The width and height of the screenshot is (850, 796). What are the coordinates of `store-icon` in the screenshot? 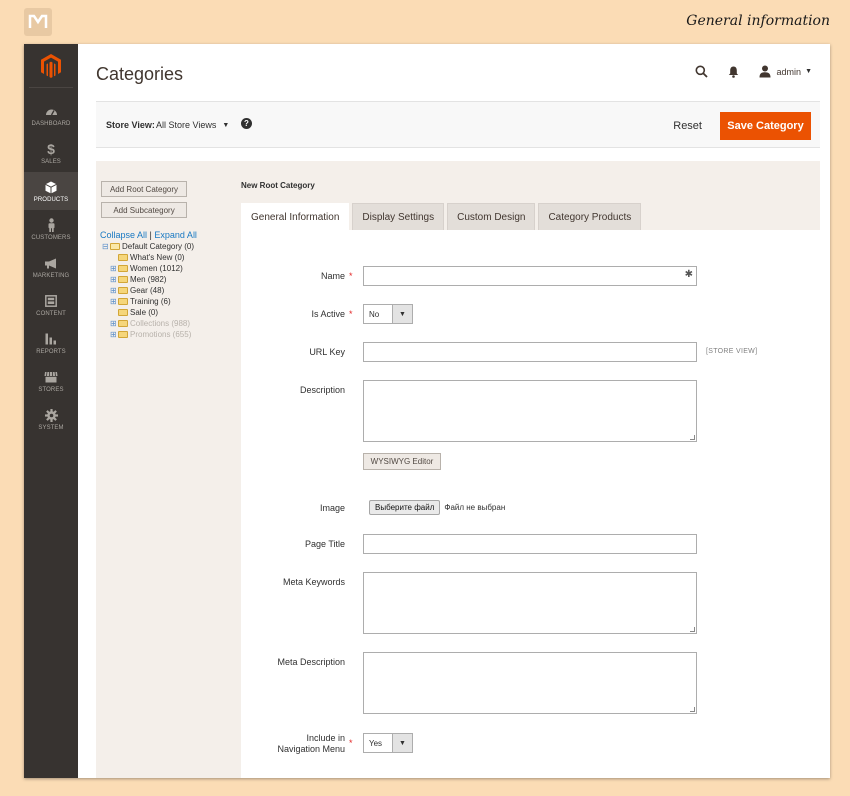 It's located at (51, 377).